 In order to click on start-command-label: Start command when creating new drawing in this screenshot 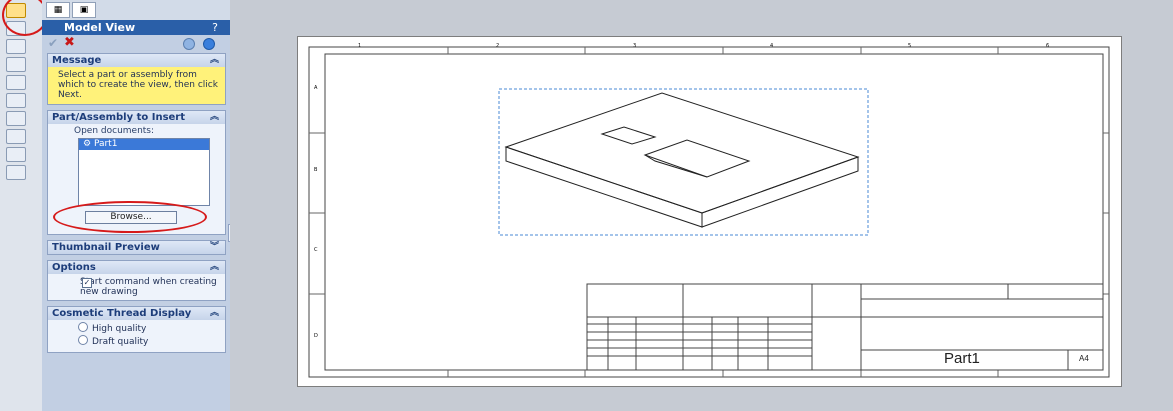, I will do `click(148, 287)`.